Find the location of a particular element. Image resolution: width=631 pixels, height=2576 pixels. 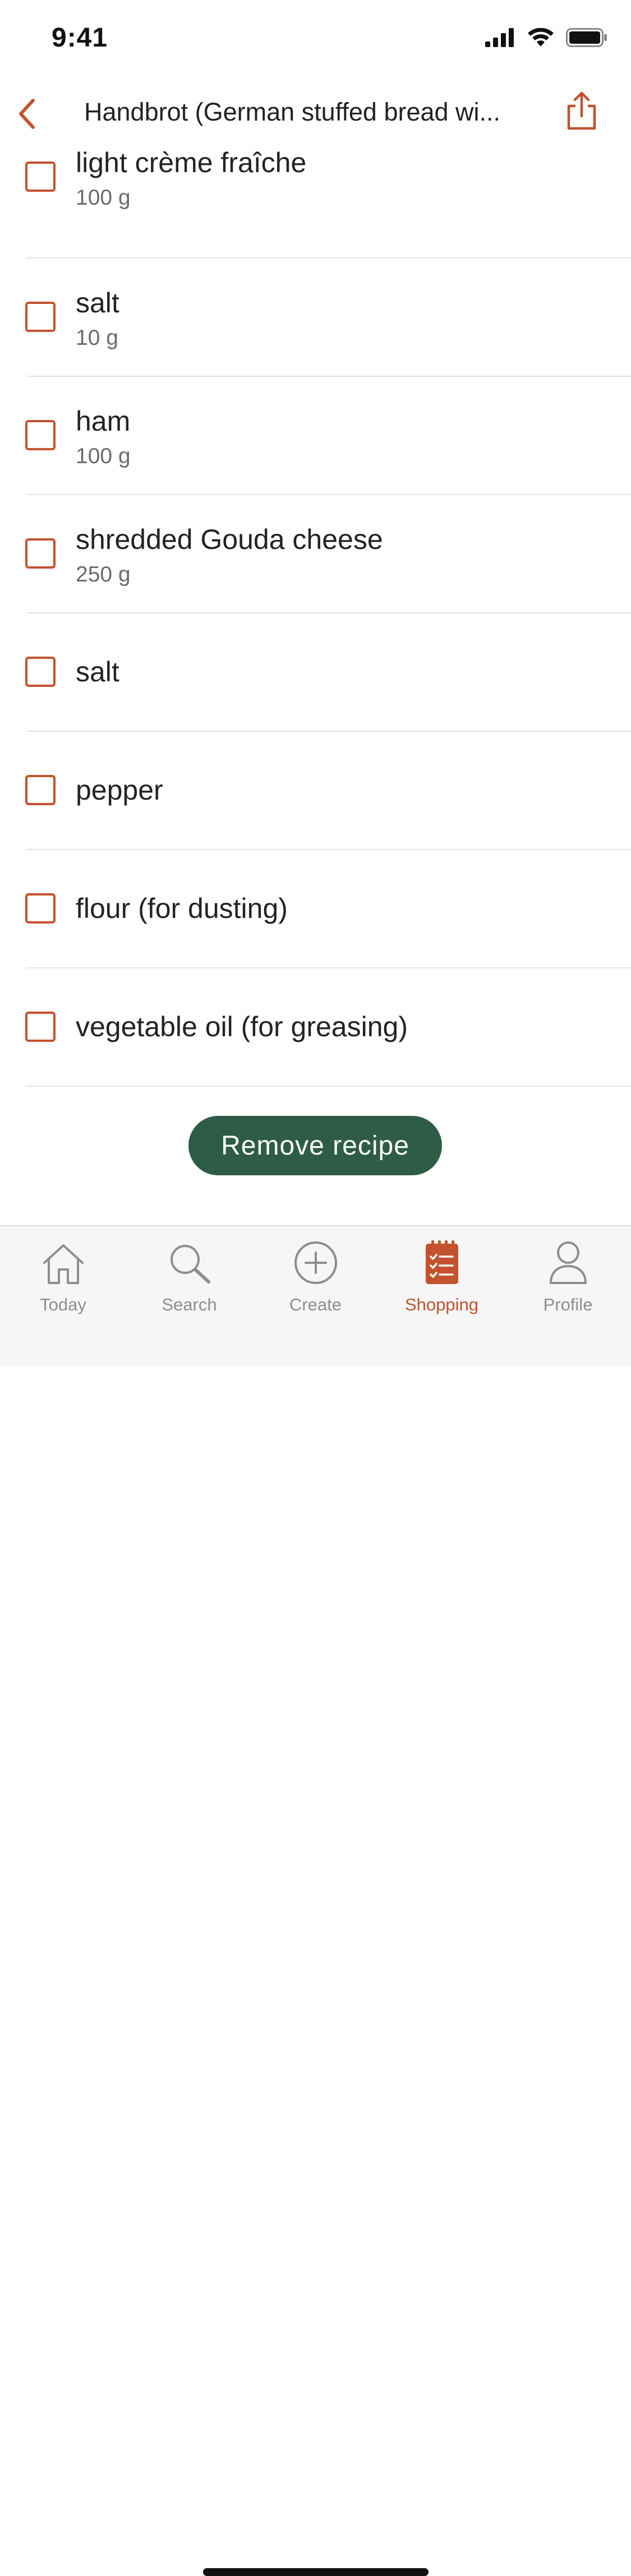

tab-today: Today is located at coordinates (63, 1280).